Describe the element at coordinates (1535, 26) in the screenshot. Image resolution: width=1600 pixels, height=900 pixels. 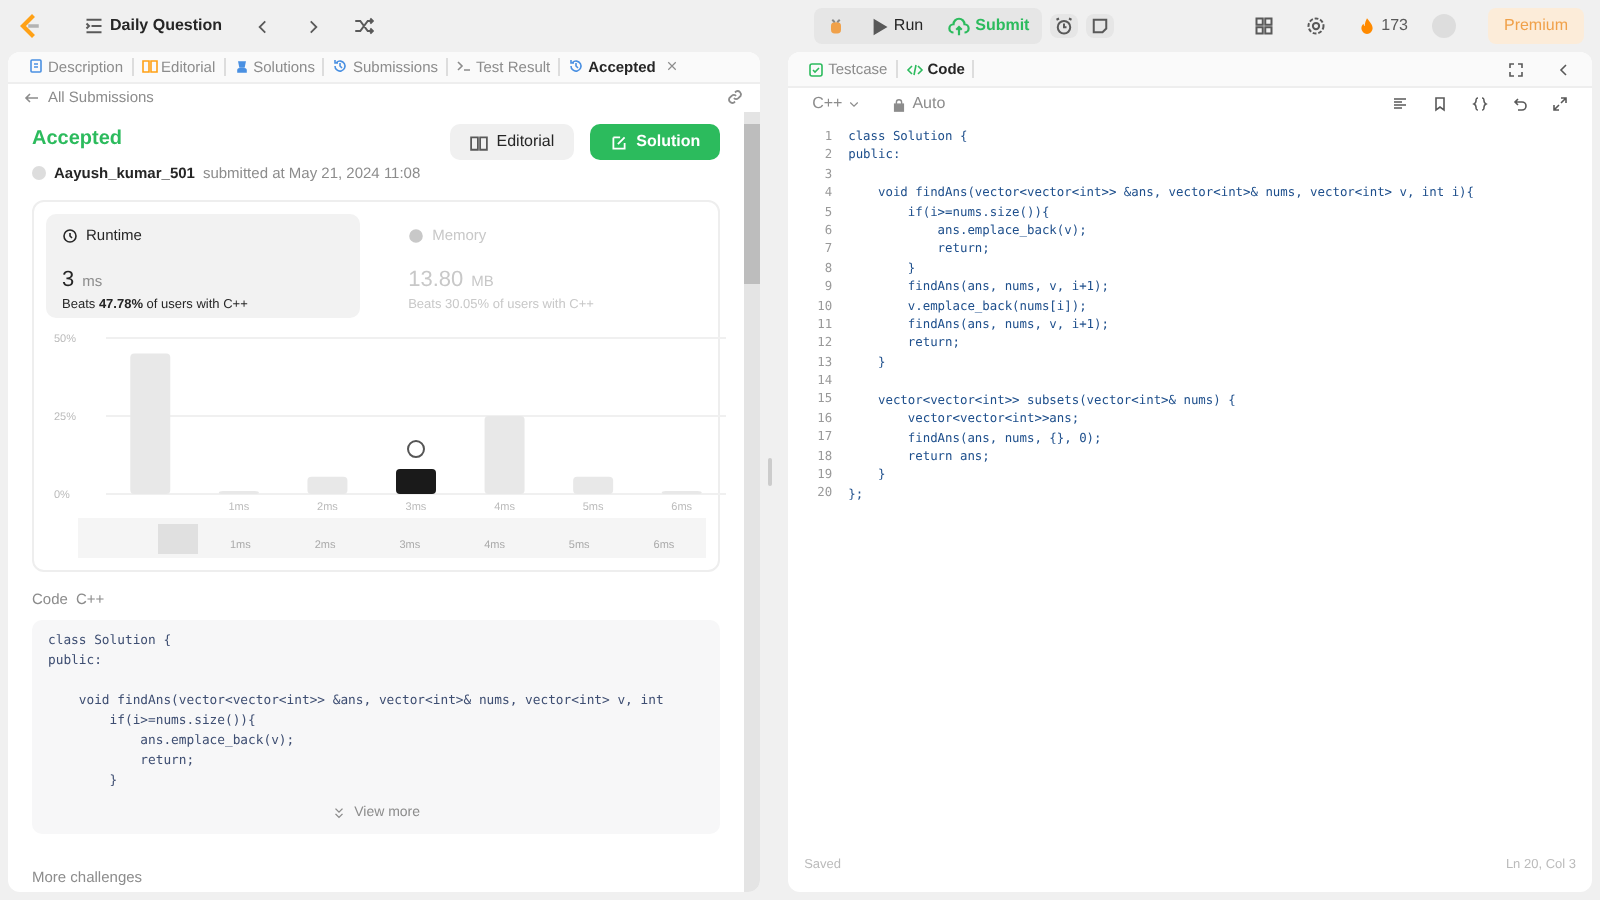
I see `premium-button: Premium` at that location.